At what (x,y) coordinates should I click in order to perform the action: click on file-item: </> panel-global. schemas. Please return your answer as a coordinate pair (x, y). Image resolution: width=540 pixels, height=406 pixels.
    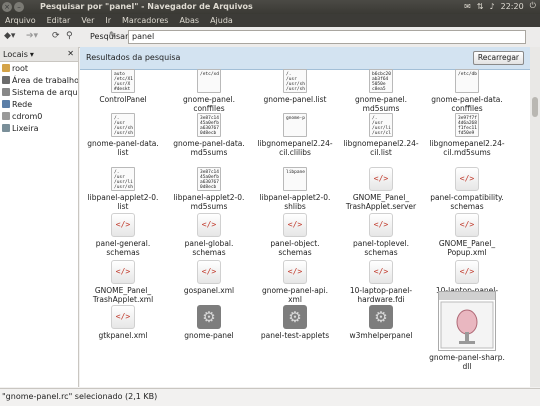
    Looking at the image, I should click on (209, 235).